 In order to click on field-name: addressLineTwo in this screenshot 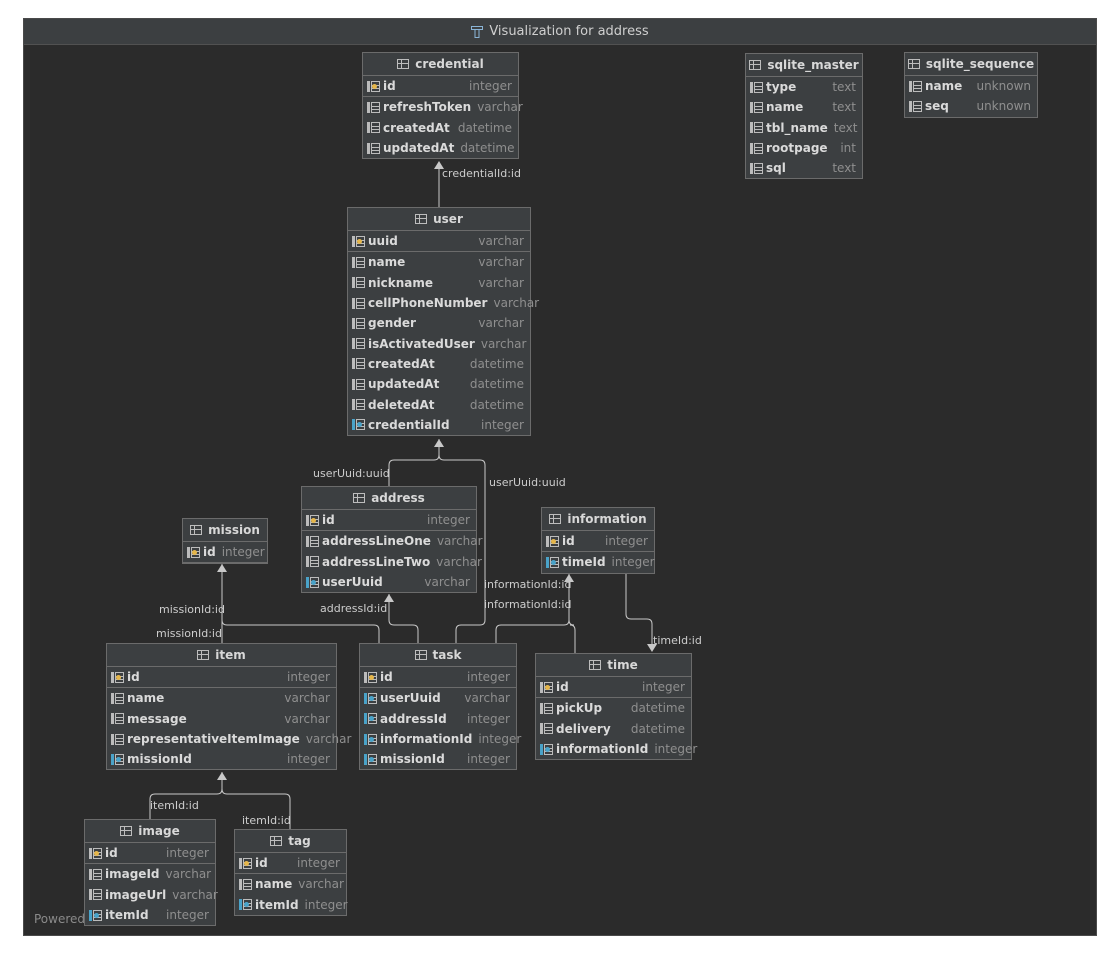, I will do `click(376, 561)`.